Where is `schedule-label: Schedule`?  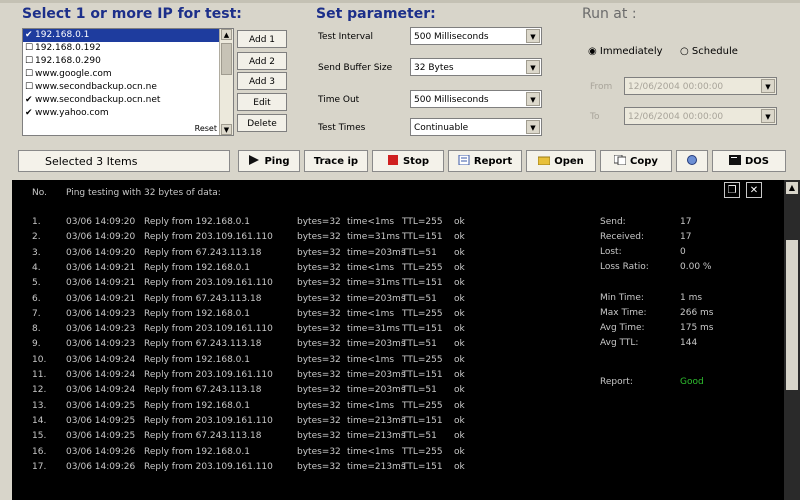 schedule-label: Schedule is located at coordinates (714, 51).